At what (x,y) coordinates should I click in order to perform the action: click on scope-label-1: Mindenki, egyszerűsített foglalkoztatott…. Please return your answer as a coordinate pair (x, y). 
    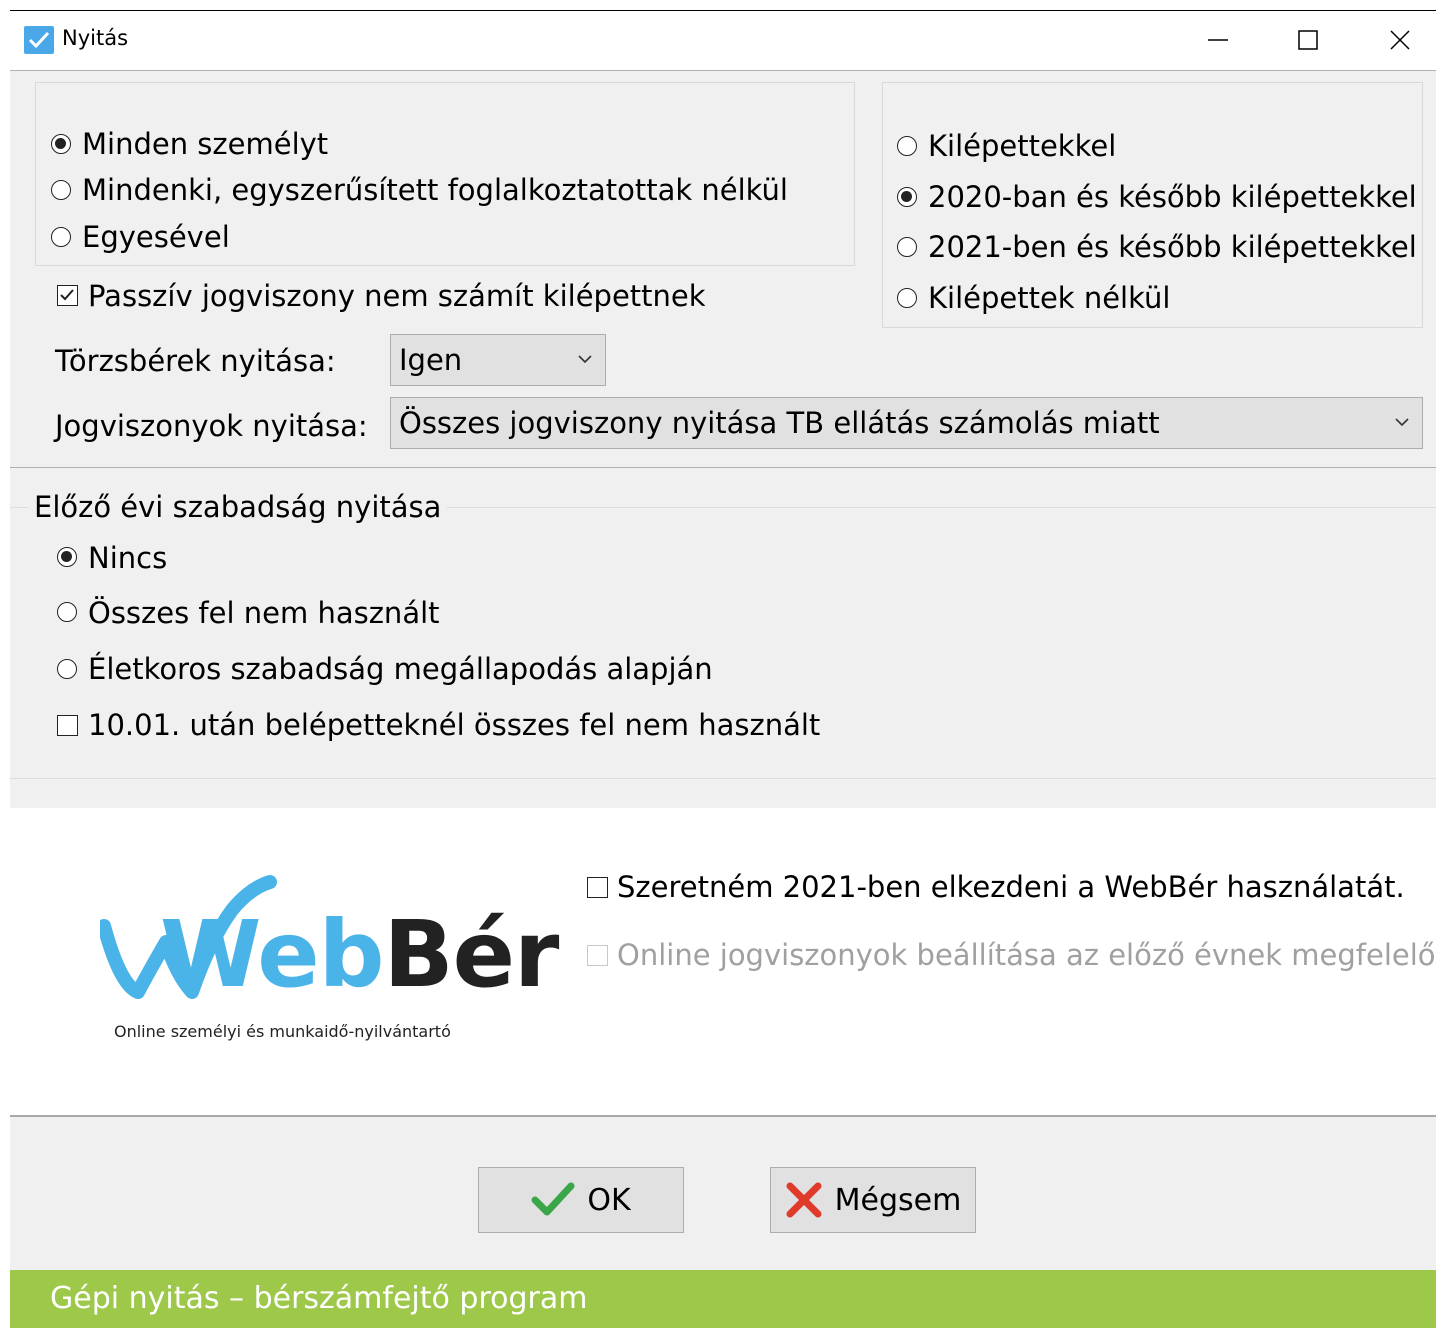
    Looking at the image, I should click on (435, 190).